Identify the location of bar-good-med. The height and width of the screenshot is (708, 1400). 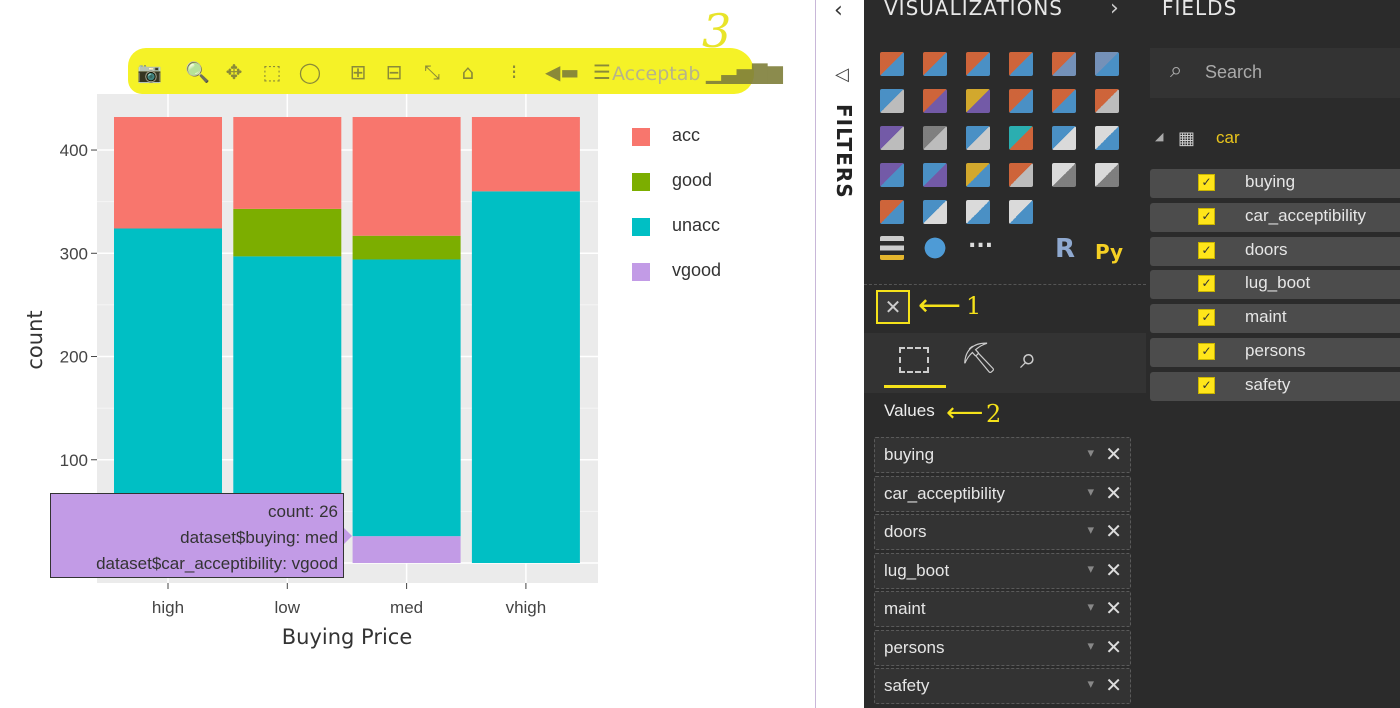
(406, 247).